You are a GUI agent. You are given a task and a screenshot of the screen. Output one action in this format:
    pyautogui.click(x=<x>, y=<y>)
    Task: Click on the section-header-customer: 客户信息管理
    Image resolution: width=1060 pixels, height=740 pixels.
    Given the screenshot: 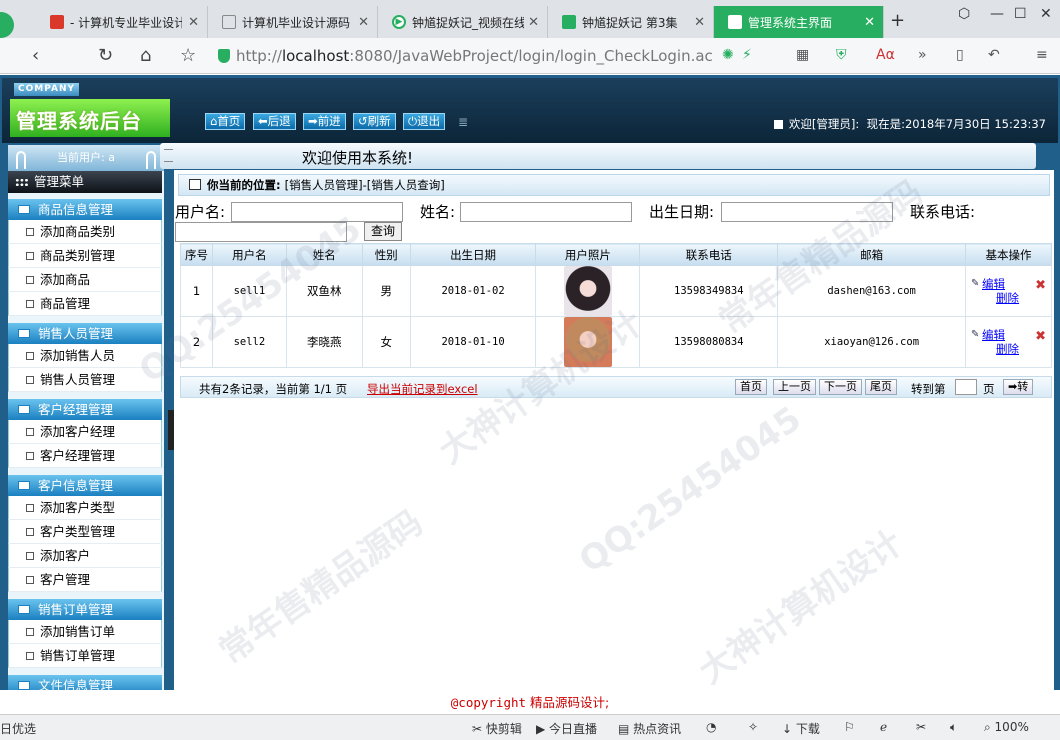 What is the action you would take?
    pyautogui.click(x=85, y=485)
    